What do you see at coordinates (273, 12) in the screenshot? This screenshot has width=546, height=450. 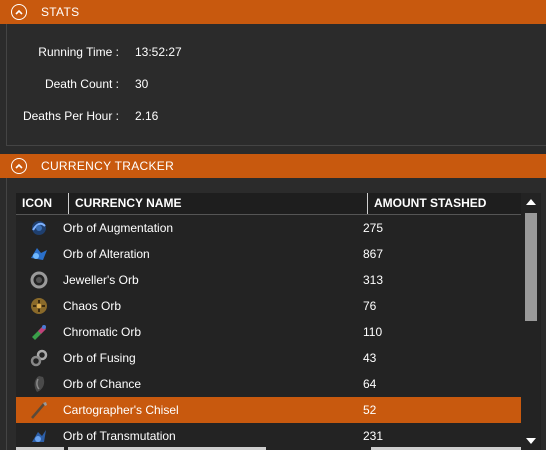 I see `stats-header: STATS` at bounding box center [273, 12].